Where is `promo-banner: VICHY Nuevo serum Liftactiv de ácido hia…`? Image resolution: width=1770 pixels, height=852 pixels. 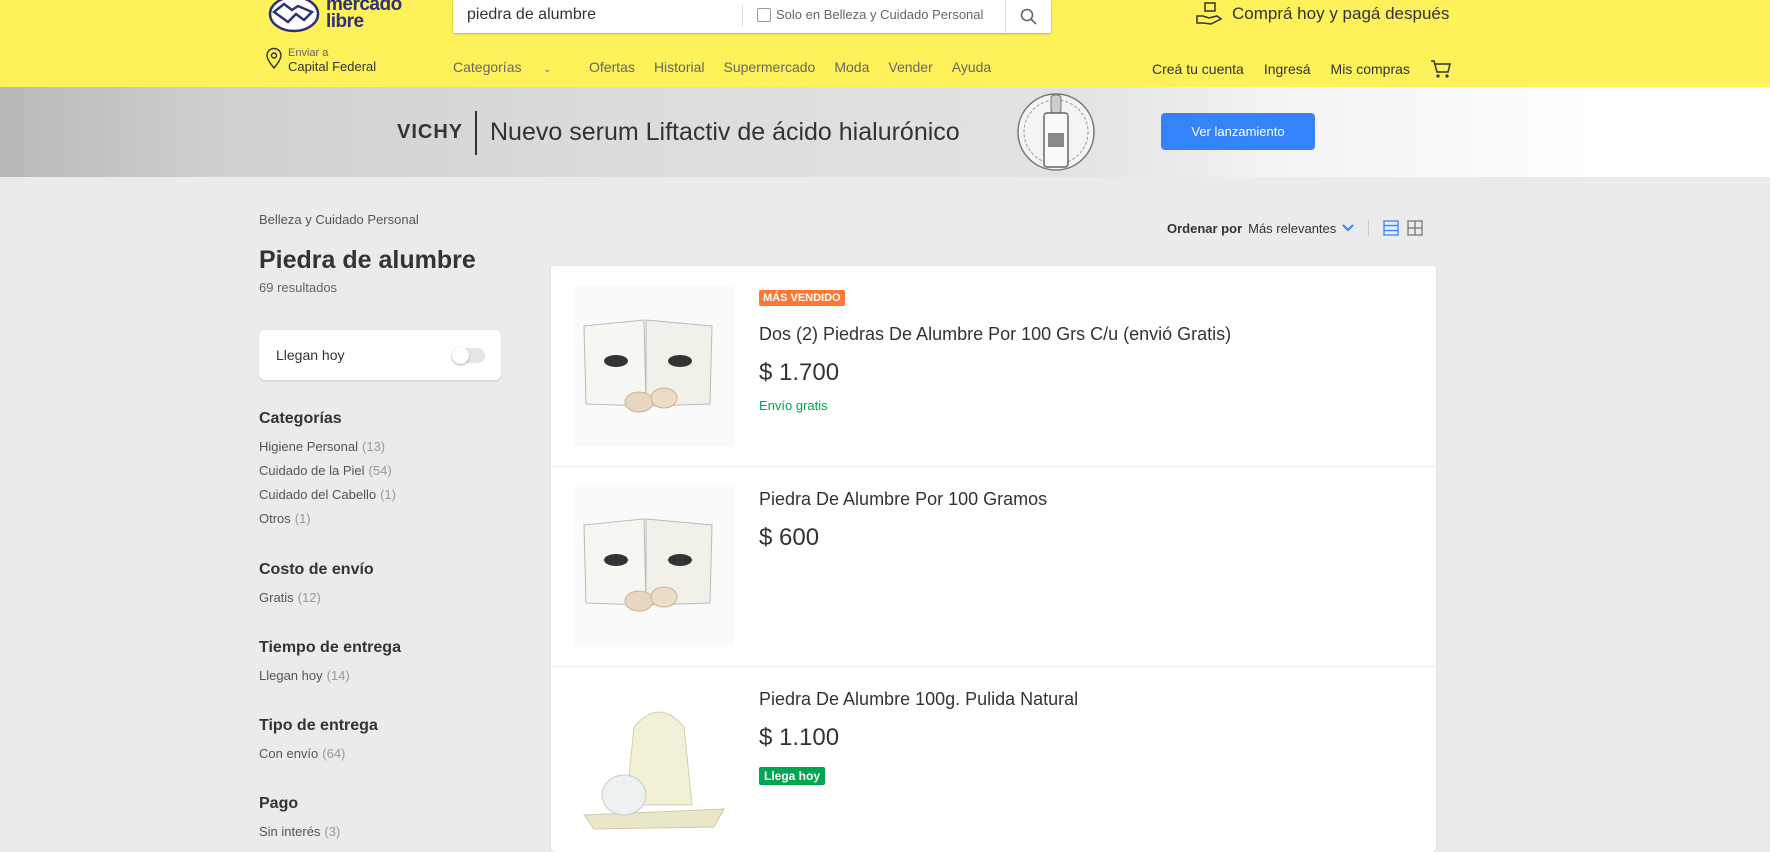
promo-banner: VICHY Nuevo serum Liftactiv de ácido hia… is located at coordinates (885, 132).